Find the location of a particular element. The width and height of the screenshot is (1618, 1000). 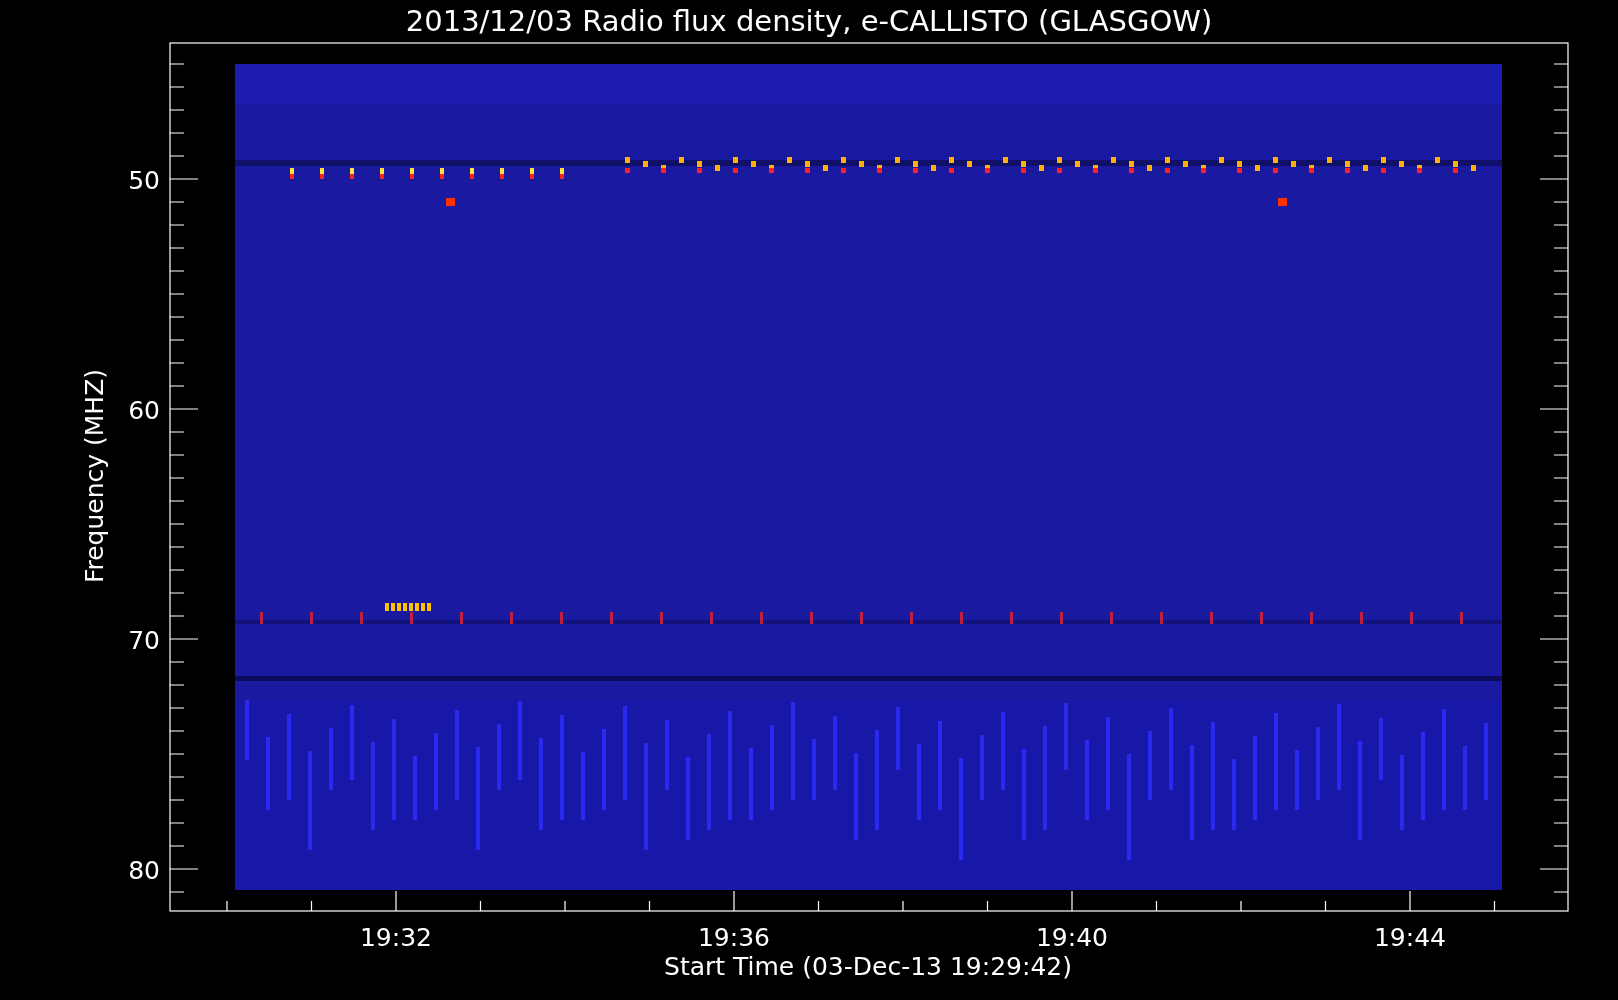

axis-tick-label: 80 is located at coordinates (144, 870).